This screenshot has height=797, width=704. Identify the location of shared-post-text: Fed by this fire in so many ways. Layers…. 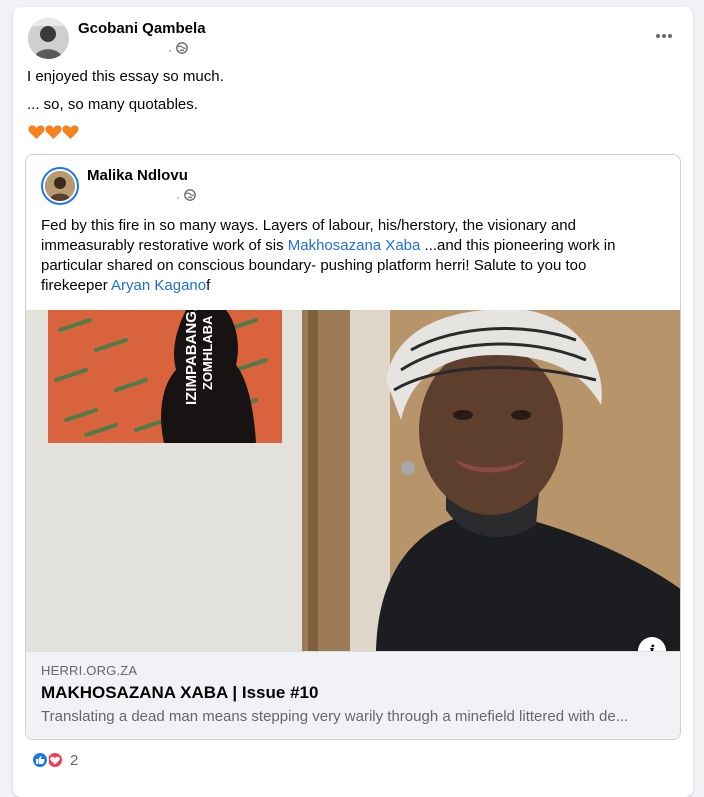
(355, 256).